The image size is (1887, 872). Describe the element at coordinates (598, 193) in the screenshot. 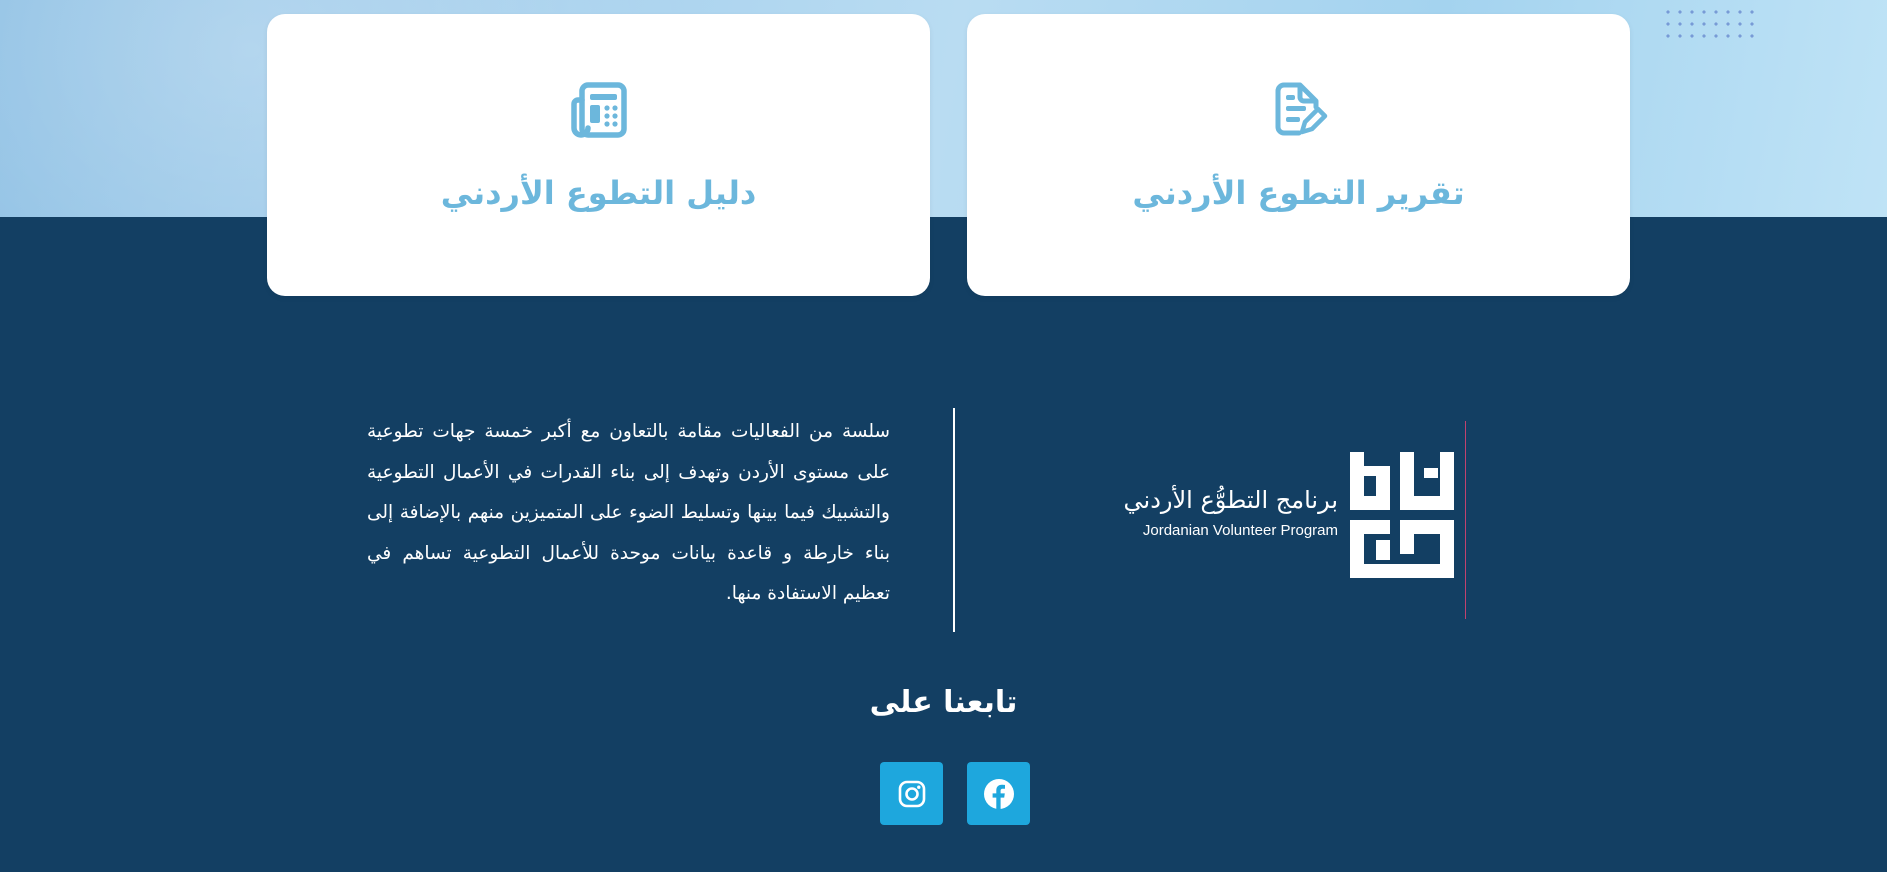

I see `card-title: دليل التطوع الأردني` at that location.